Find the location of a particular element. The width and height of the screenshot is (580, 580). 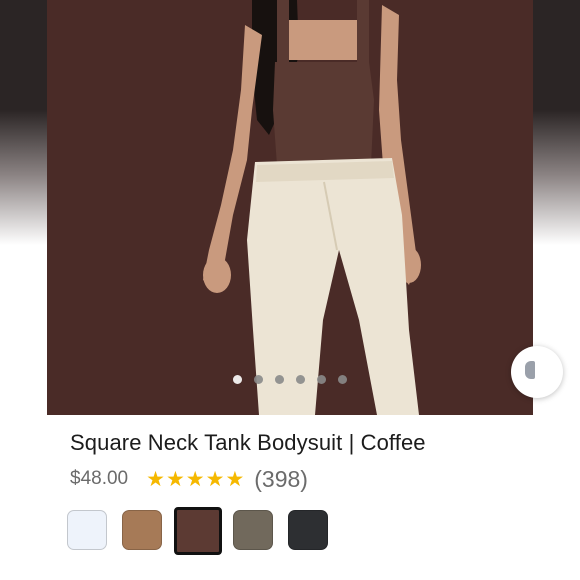

product-price: $48.00 is located at coordinates (99, 478).